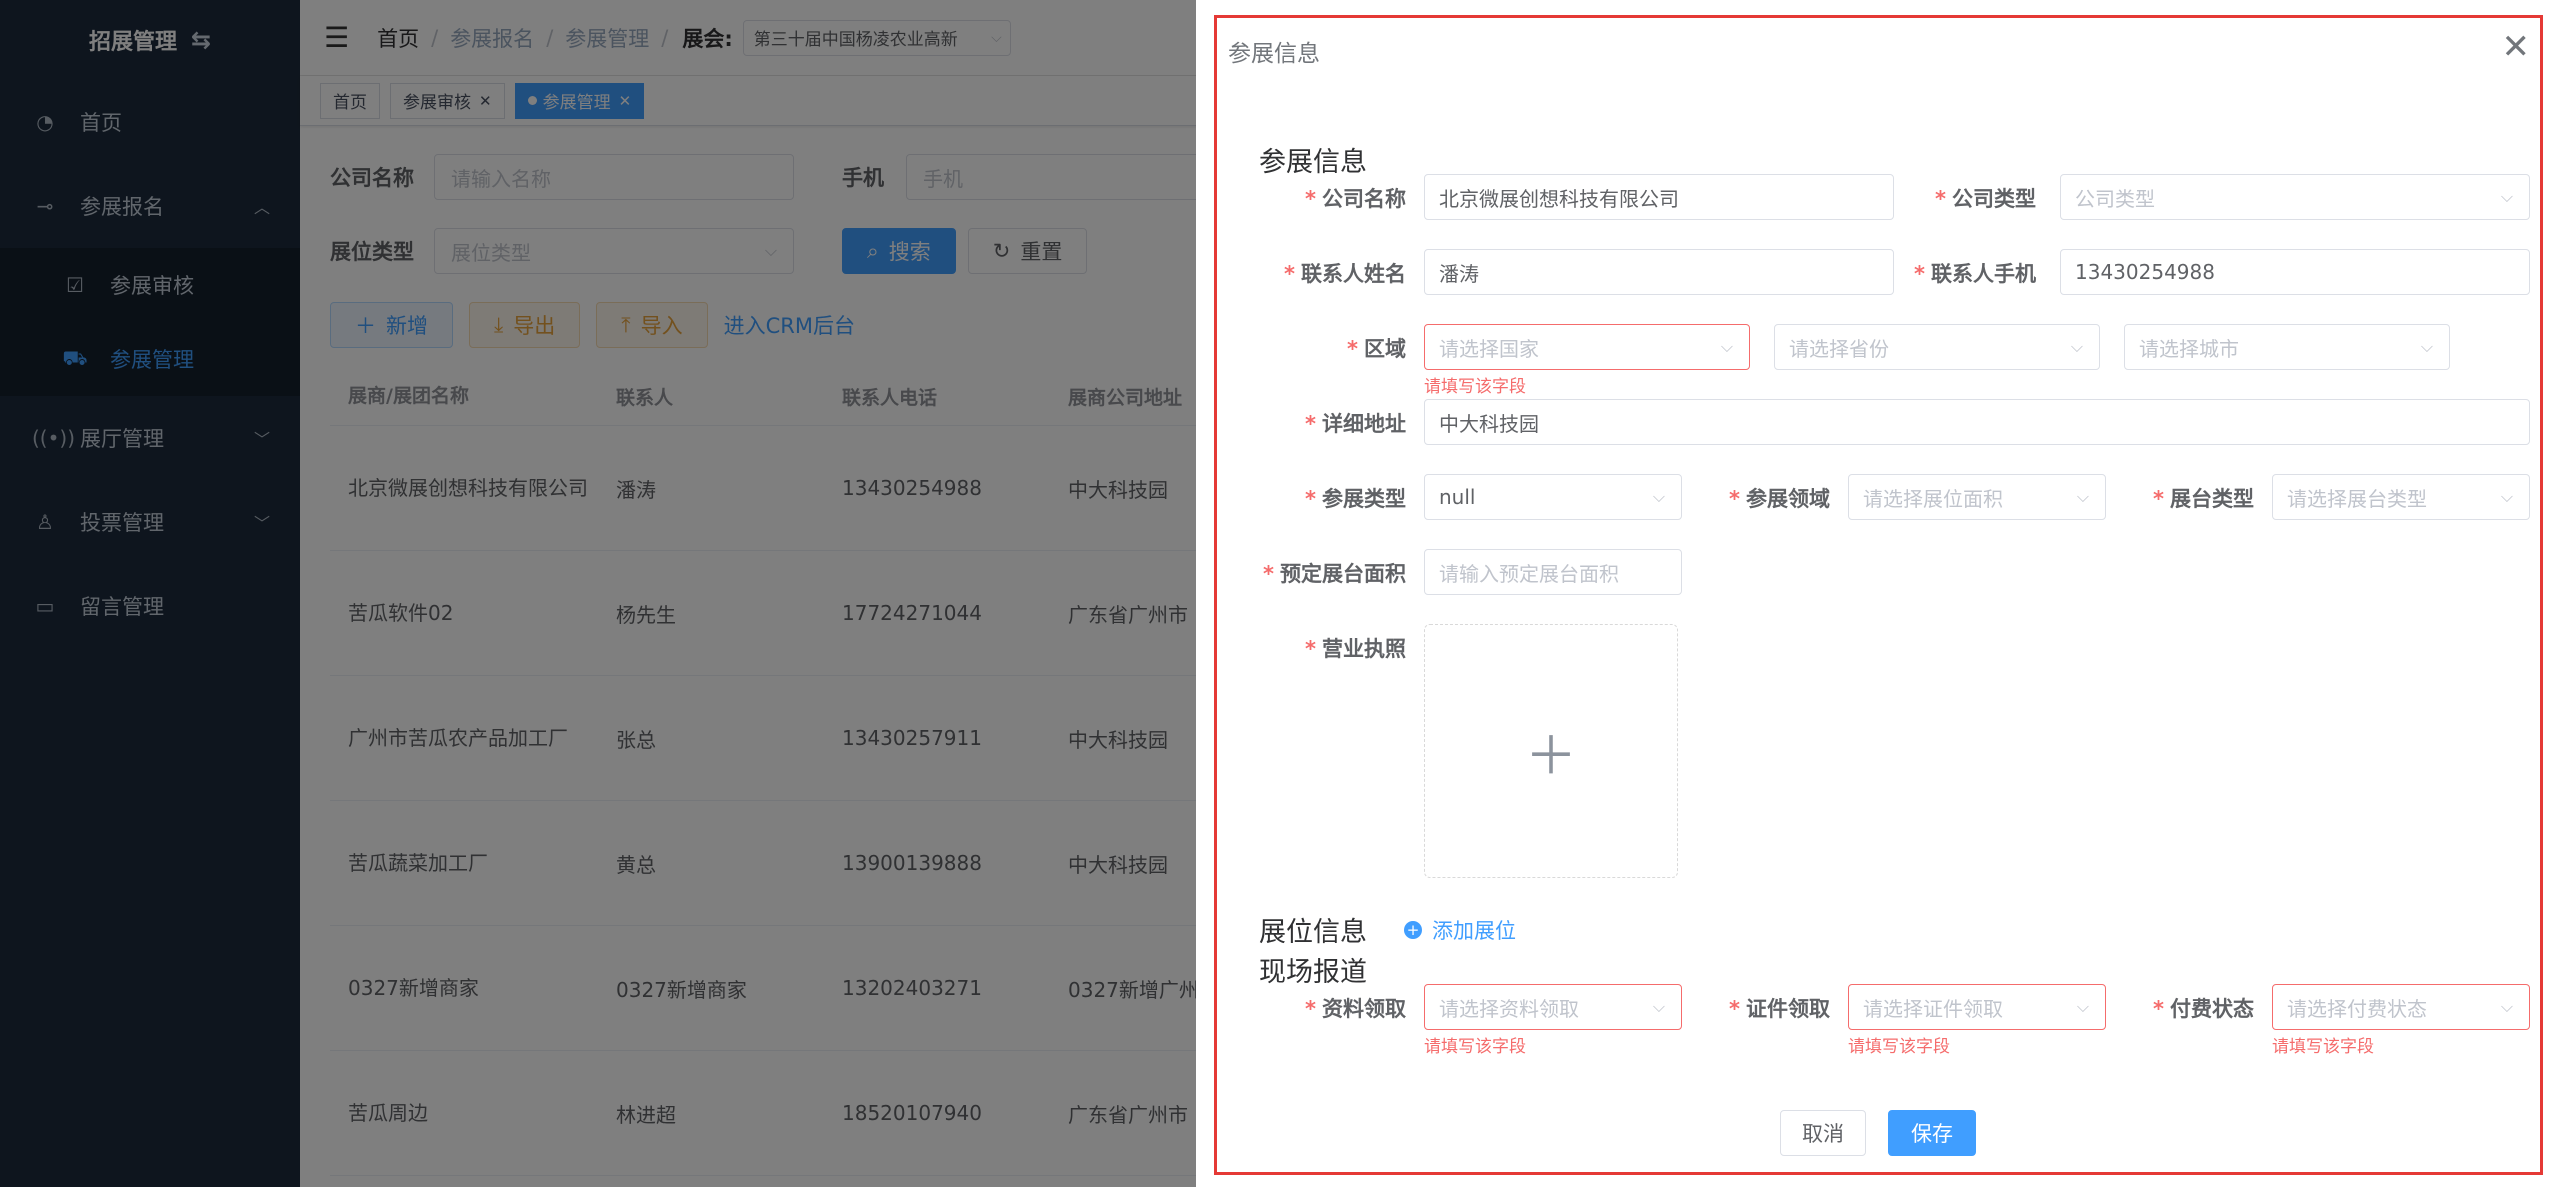  Describe the element at coordinates (1313, 932) in the screenshot. I see `section-title-booth: 展位信息` at that location.